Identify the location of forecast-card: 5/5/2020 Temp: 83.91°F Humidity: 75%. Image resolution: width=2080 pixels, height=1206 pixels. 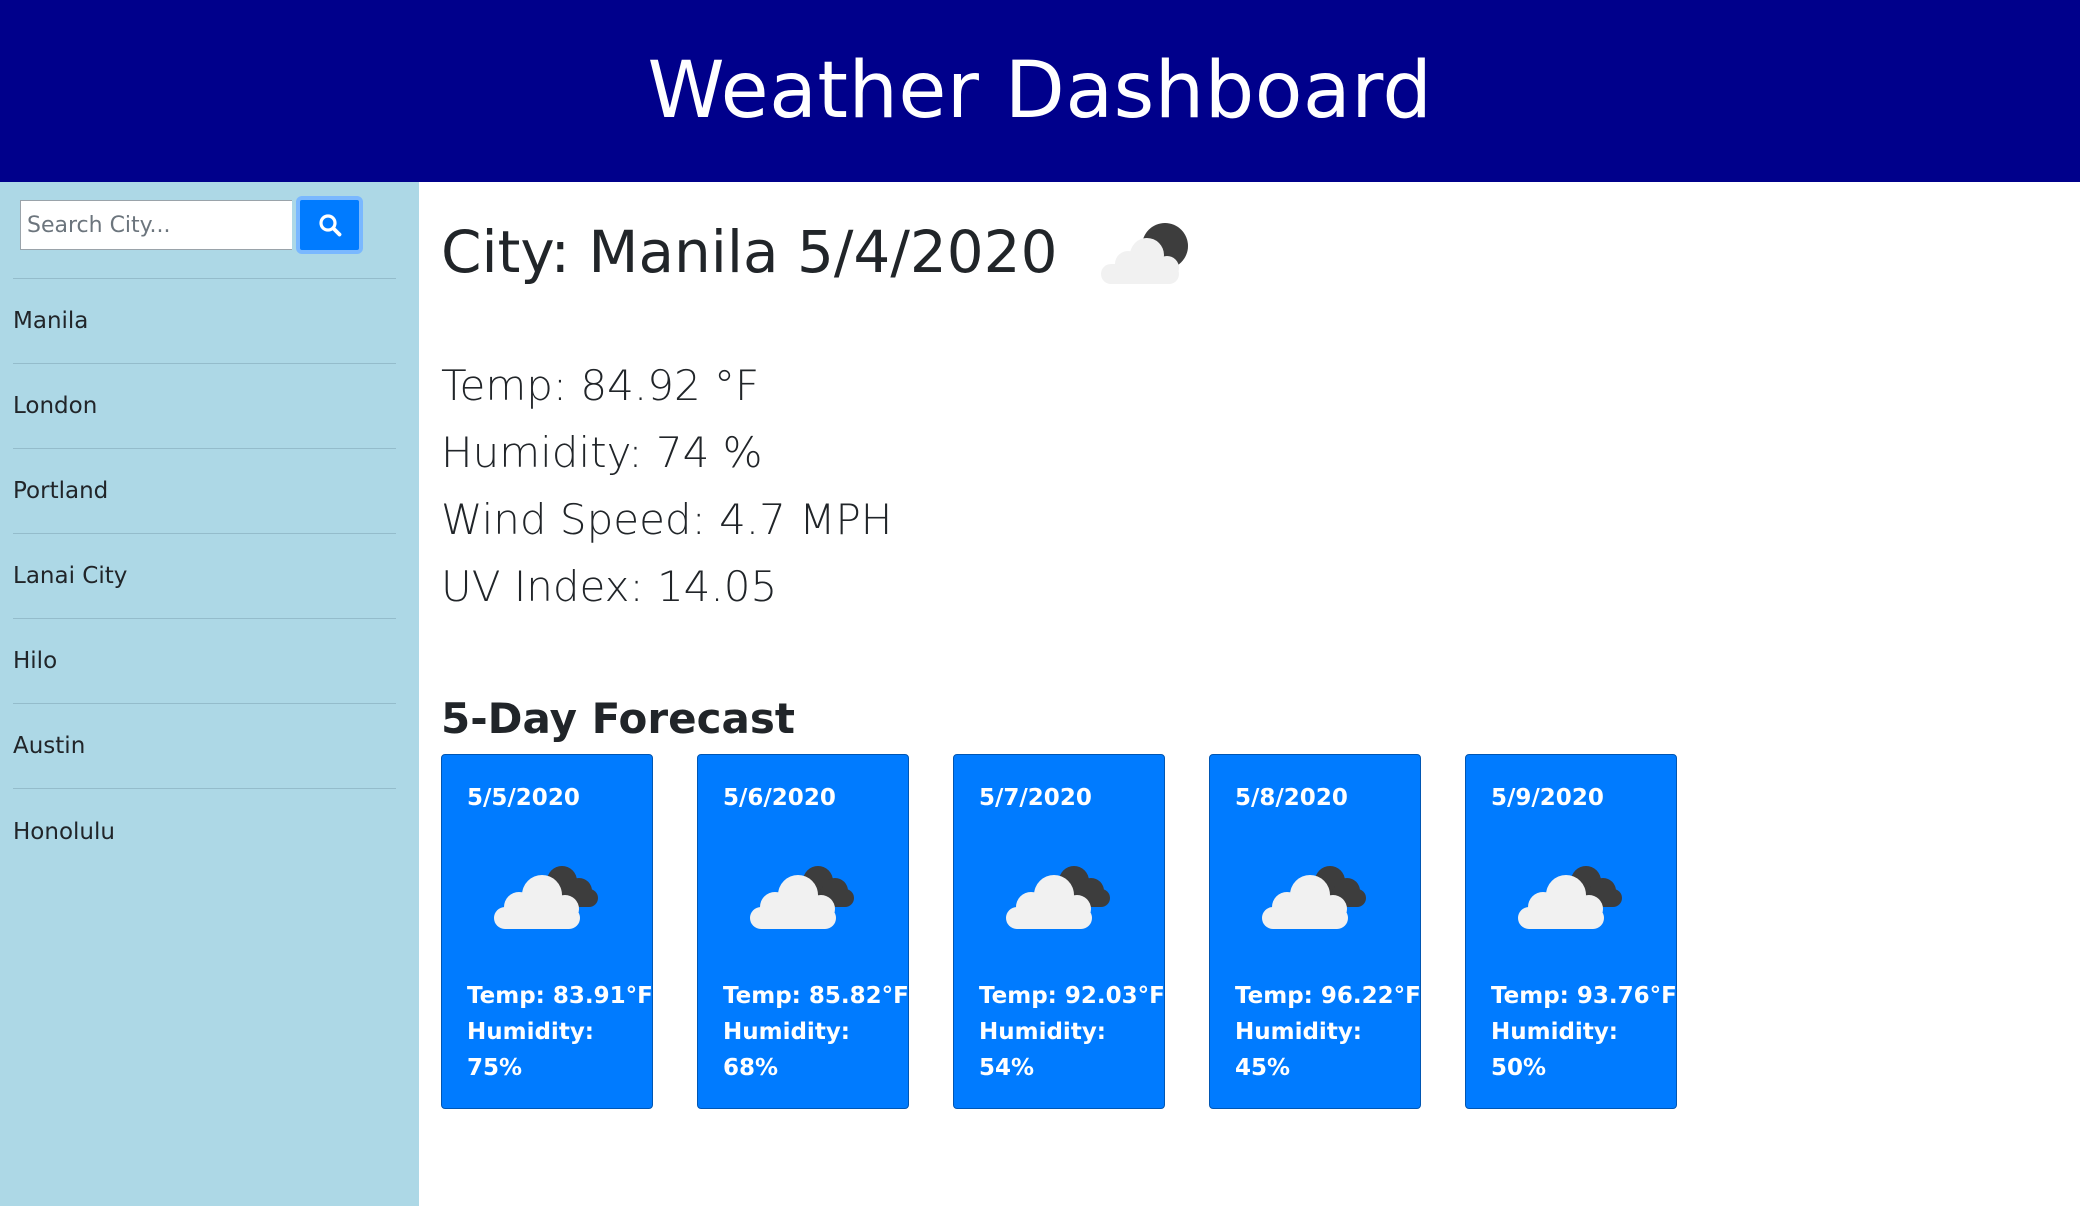
(547, 931).